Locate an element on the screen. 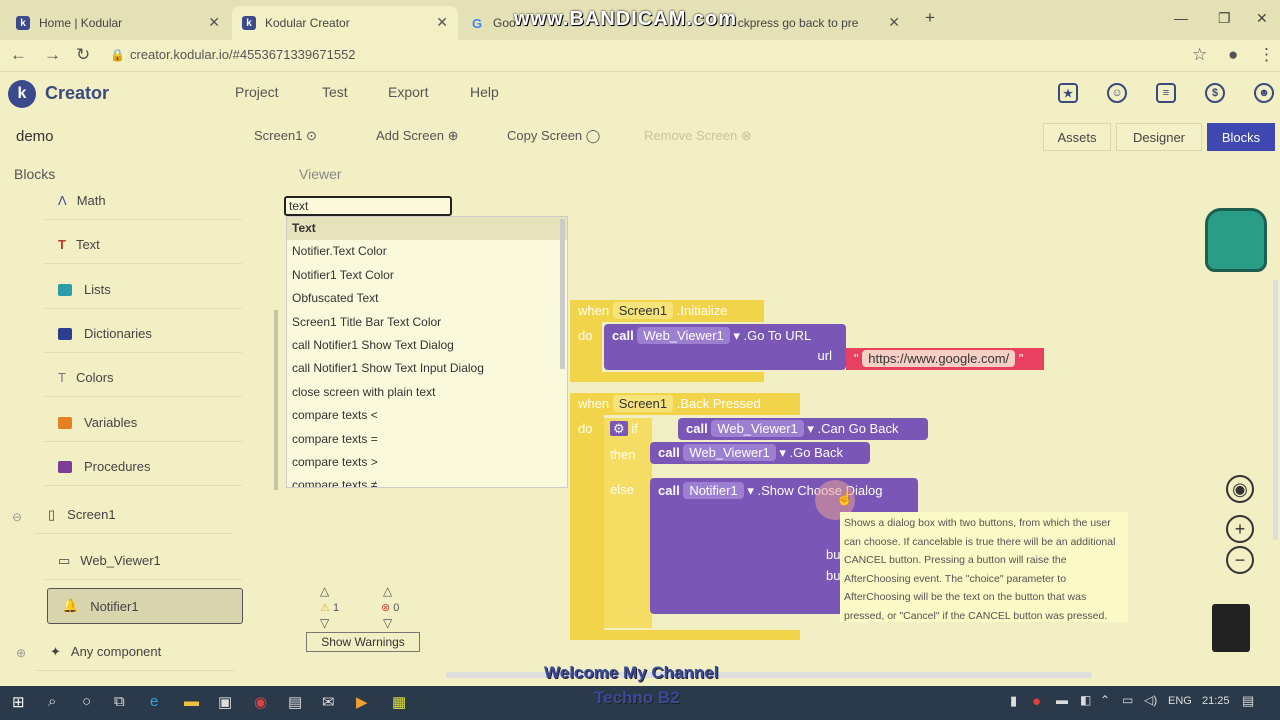 Image resolution: width=1280 pixels, height=720 pixels. chevron-up-icon: ⌃ is located at coordinates (1105, 700).